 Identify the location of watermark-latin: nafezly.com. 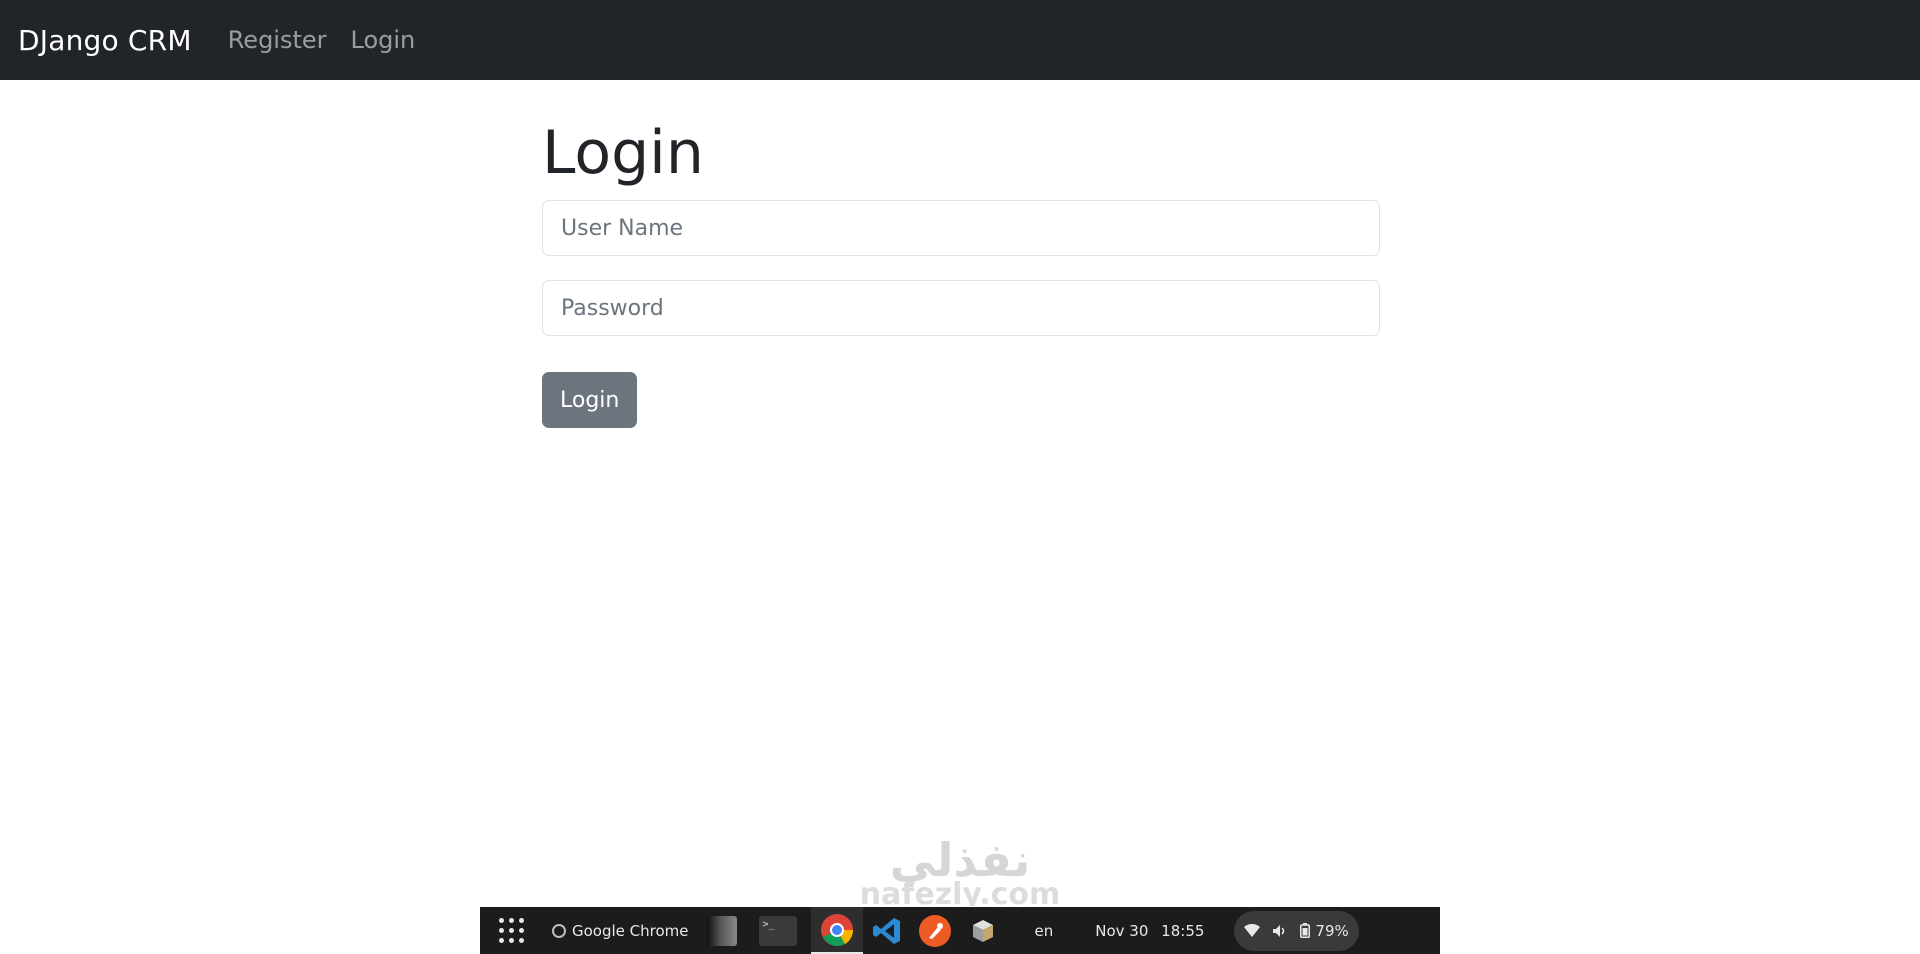
(960, 891).